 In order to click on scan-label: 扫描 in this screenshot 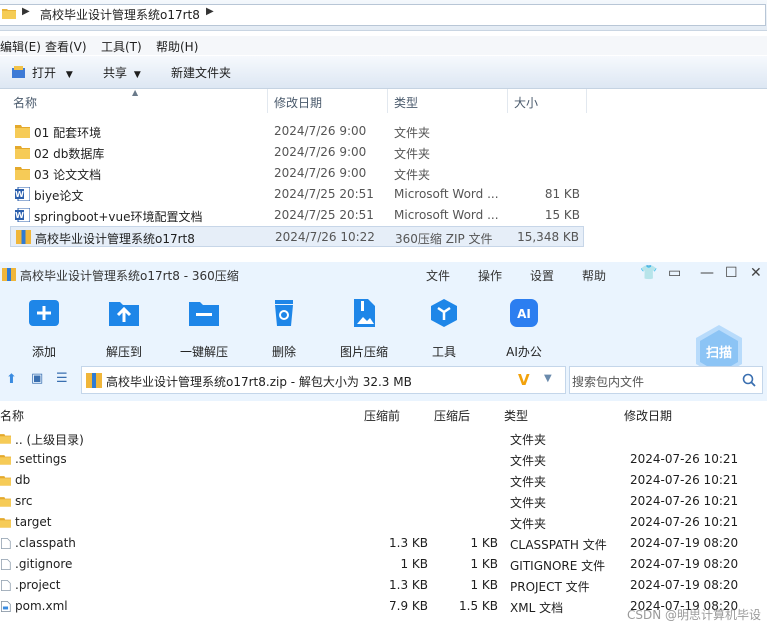, I will do `click(718, 353)`.